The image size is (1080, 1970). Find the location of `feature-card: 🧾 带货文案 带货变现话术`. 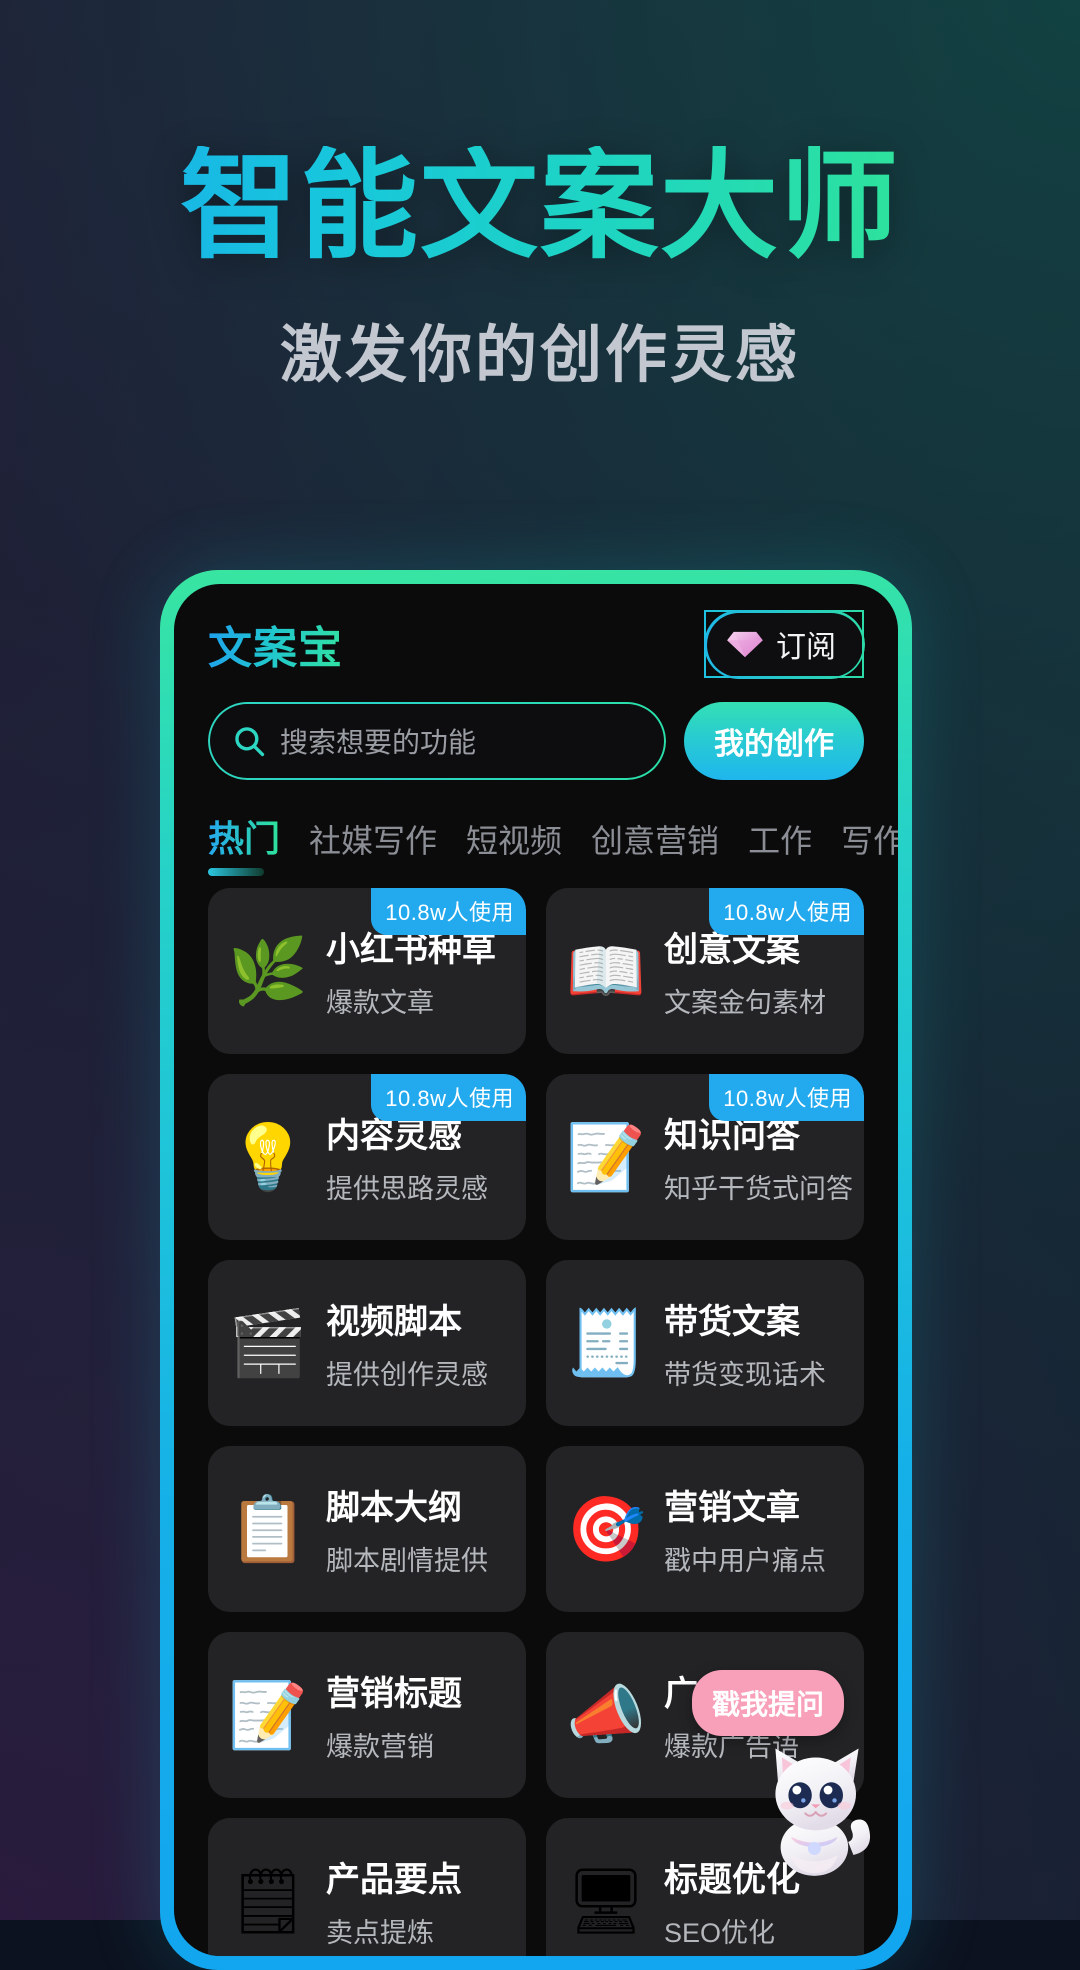

feature-card: 🧾 带货文案 带货变现话术 is located at coordinates (705, 1343).